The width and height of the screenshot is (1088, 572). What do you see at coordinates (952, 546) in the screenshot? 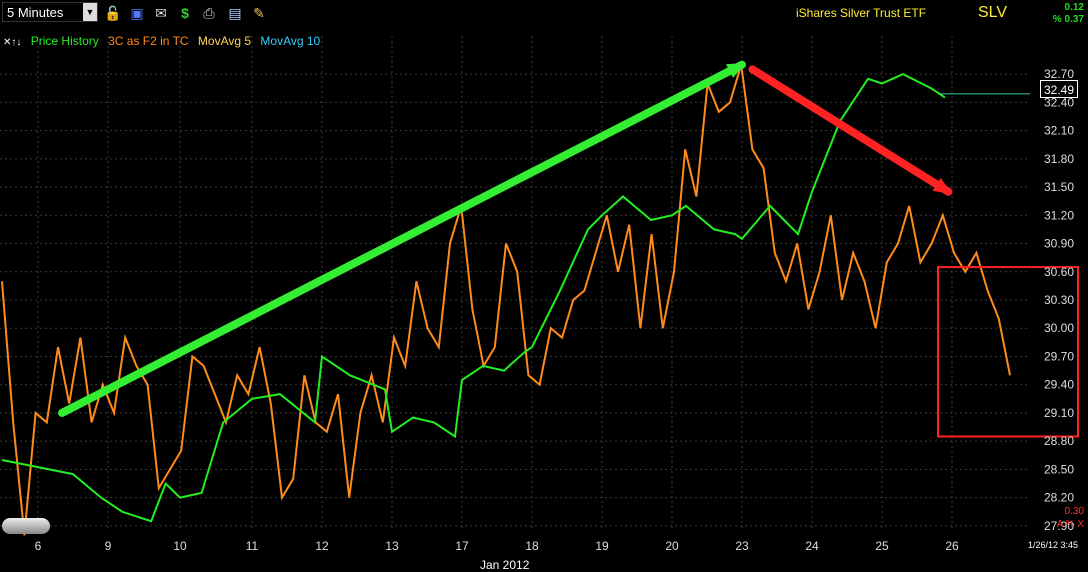
I see `x-tick-label: 26` at bounding box center [952, 546].